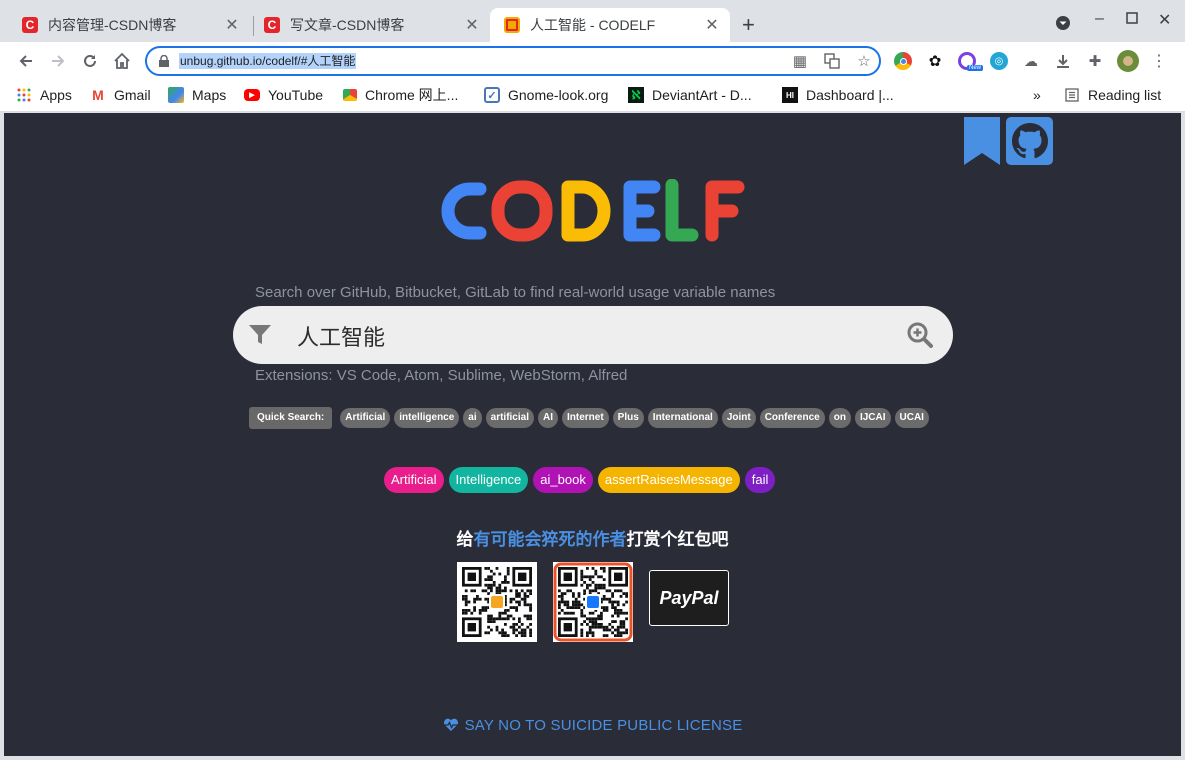  Describe the element at coordinates (586, 211) in the screenshot. I see `logo-letter-d` at that location.